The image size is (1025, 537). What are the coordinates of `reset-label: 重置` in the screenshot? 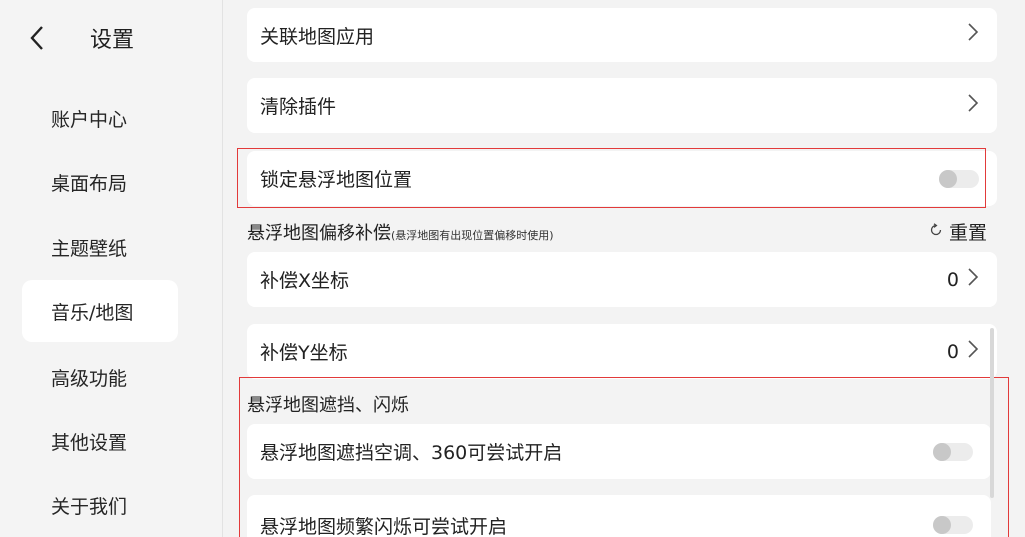 It's located at (967, 233).